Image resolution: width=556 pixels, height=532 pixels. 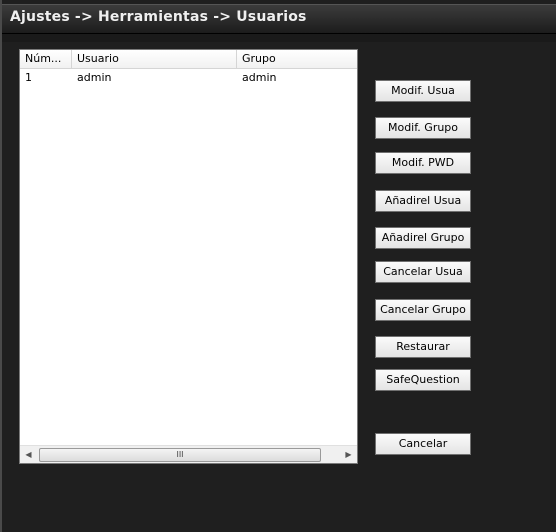 I want to click on dialog-title: Ajustes -> Herramientas -> Usuarios, so click(x=158, y=17).